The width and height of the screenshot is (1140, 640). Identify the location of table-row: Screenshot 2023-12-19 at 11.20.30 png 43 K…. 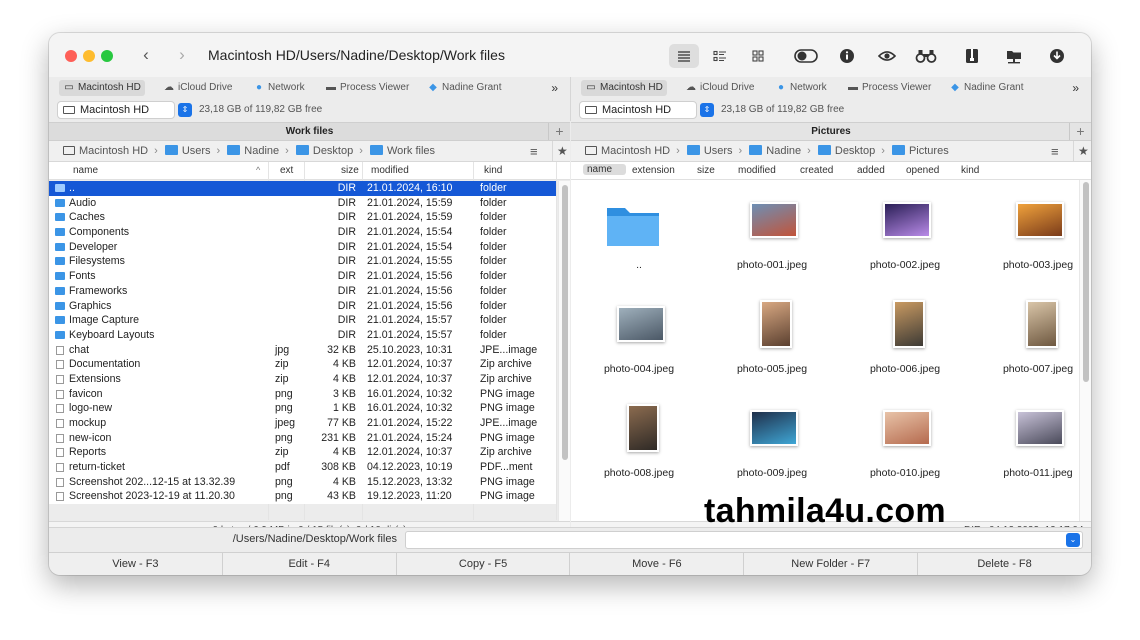
(302, 496).